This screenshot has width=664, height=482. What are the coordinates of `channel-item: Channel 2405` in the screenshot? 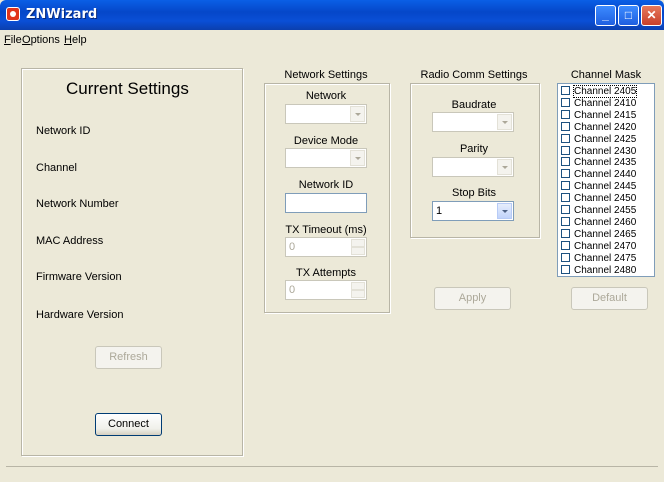 It's located at (599, 91).